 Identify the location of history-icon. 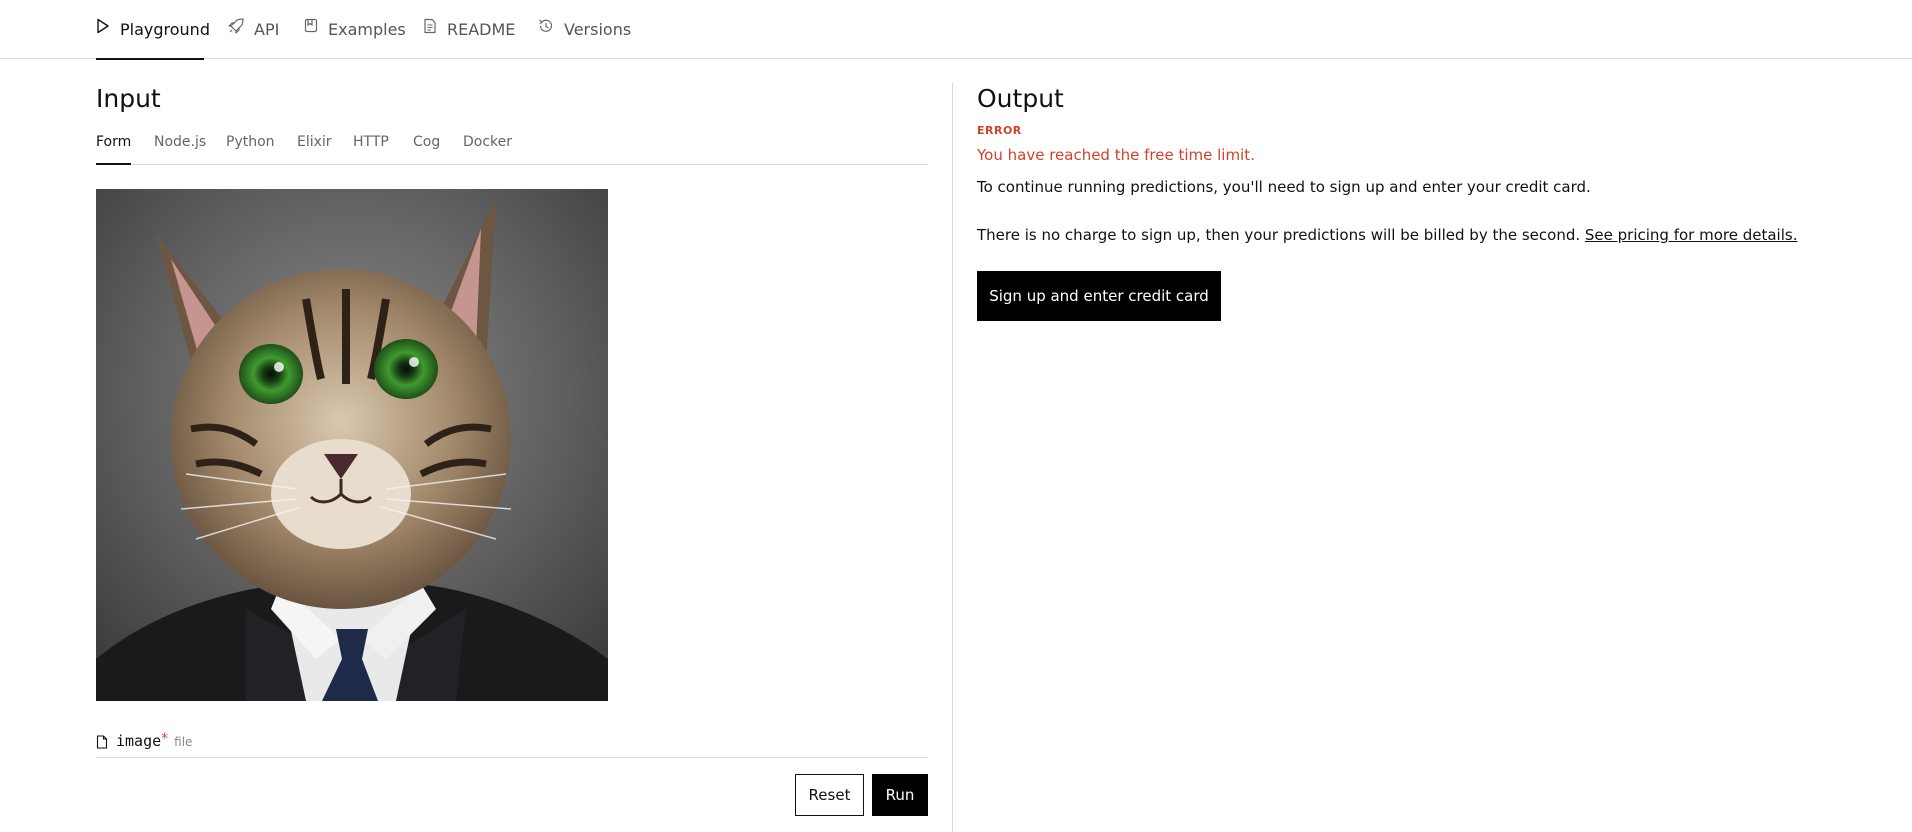
(546, 26).